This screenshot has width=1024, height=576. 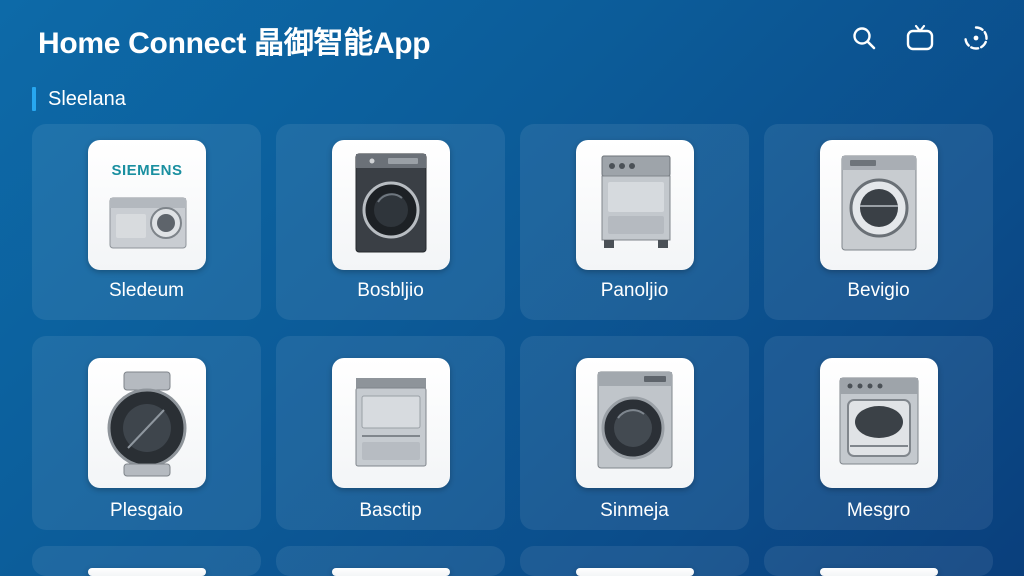 I want to click on appliance-card-mesgro: Mesgro, so click(x=878, y=433).